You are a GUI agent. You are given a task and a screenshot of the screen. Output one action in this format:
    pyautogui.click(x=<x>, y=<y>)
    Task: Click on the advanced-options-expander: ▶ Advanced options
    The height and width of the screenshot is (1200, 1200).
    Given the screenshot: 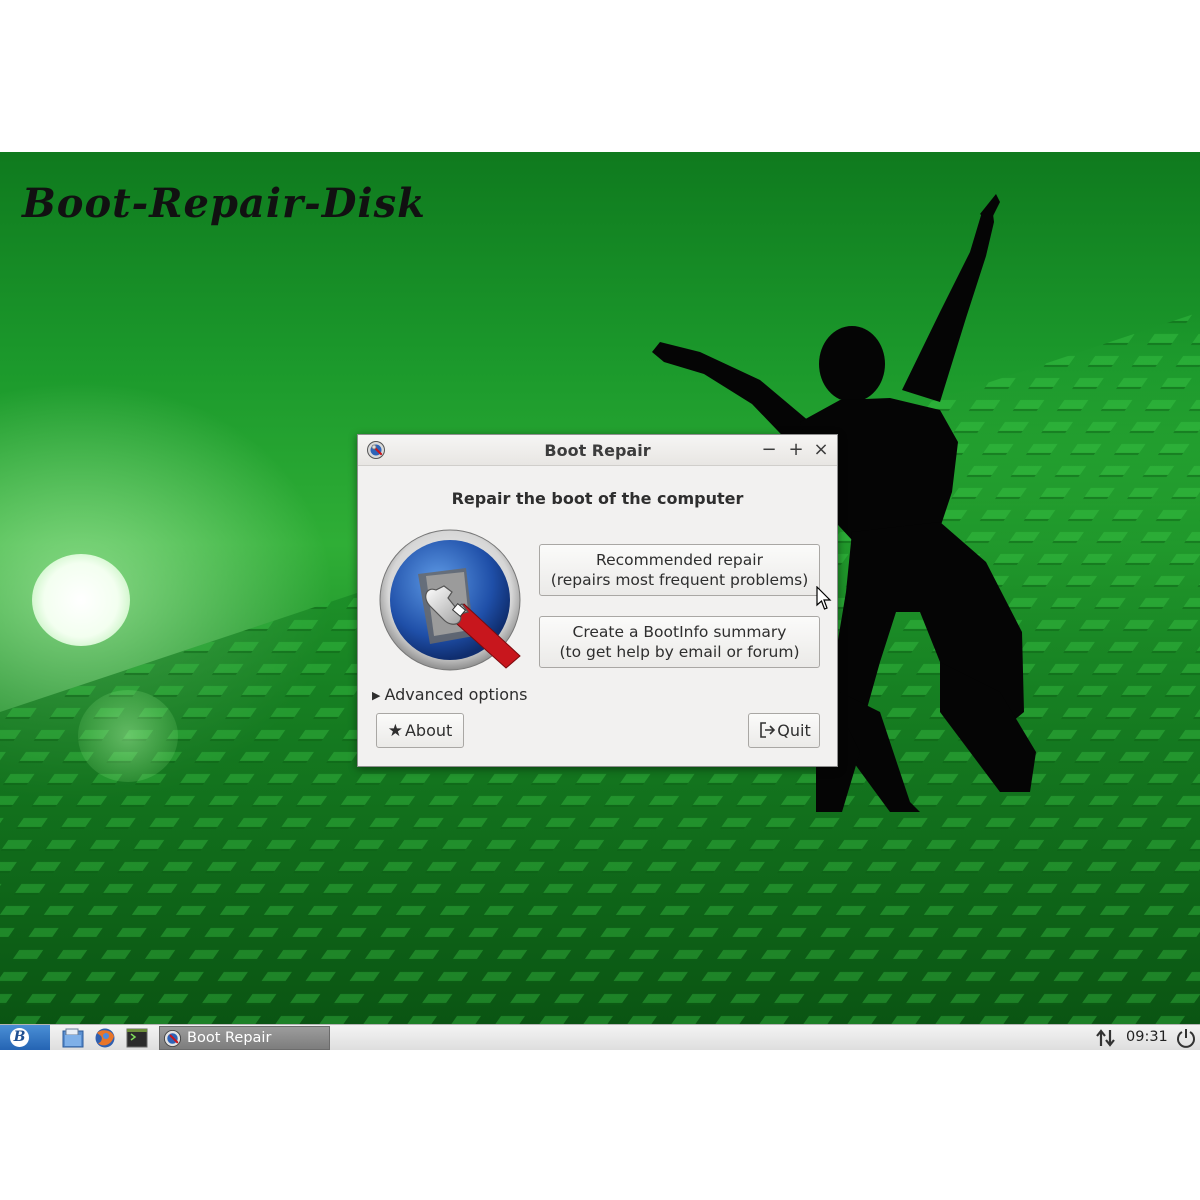 What is the action you would take?
    pyautogui.click(x=450, y=694)
    